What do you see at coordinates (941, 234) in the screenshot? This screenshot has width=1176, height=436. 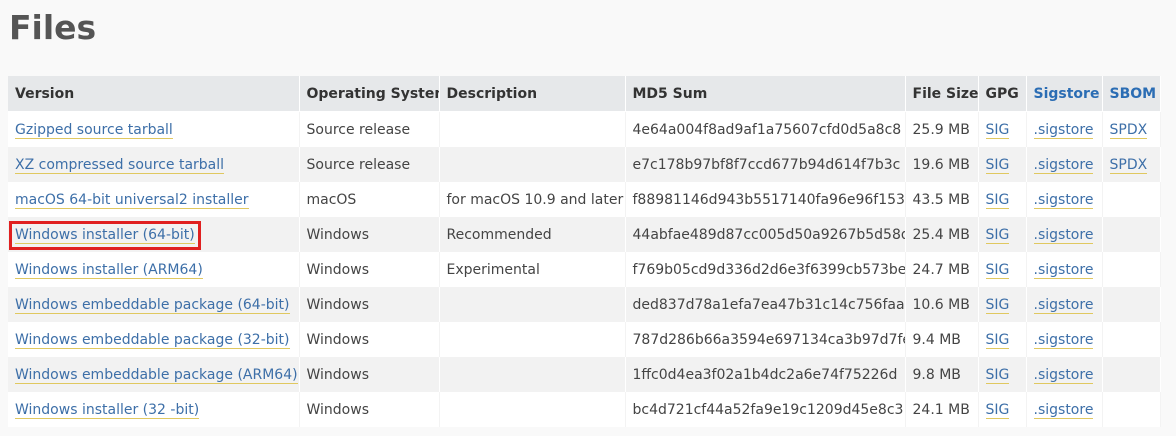 I see `file-size-cell: 25.4 MB` at bounding box center [941, 234].